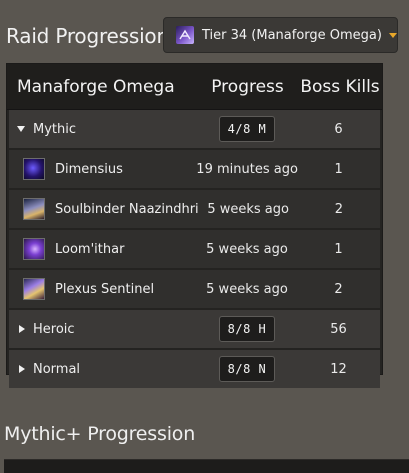 This screenshot has height=473, width=409. Describe the element at coordinates (292, 35) in the screenshot. I see `tier-select-value: Tier 34 (Manaforge Omega)` at that location.